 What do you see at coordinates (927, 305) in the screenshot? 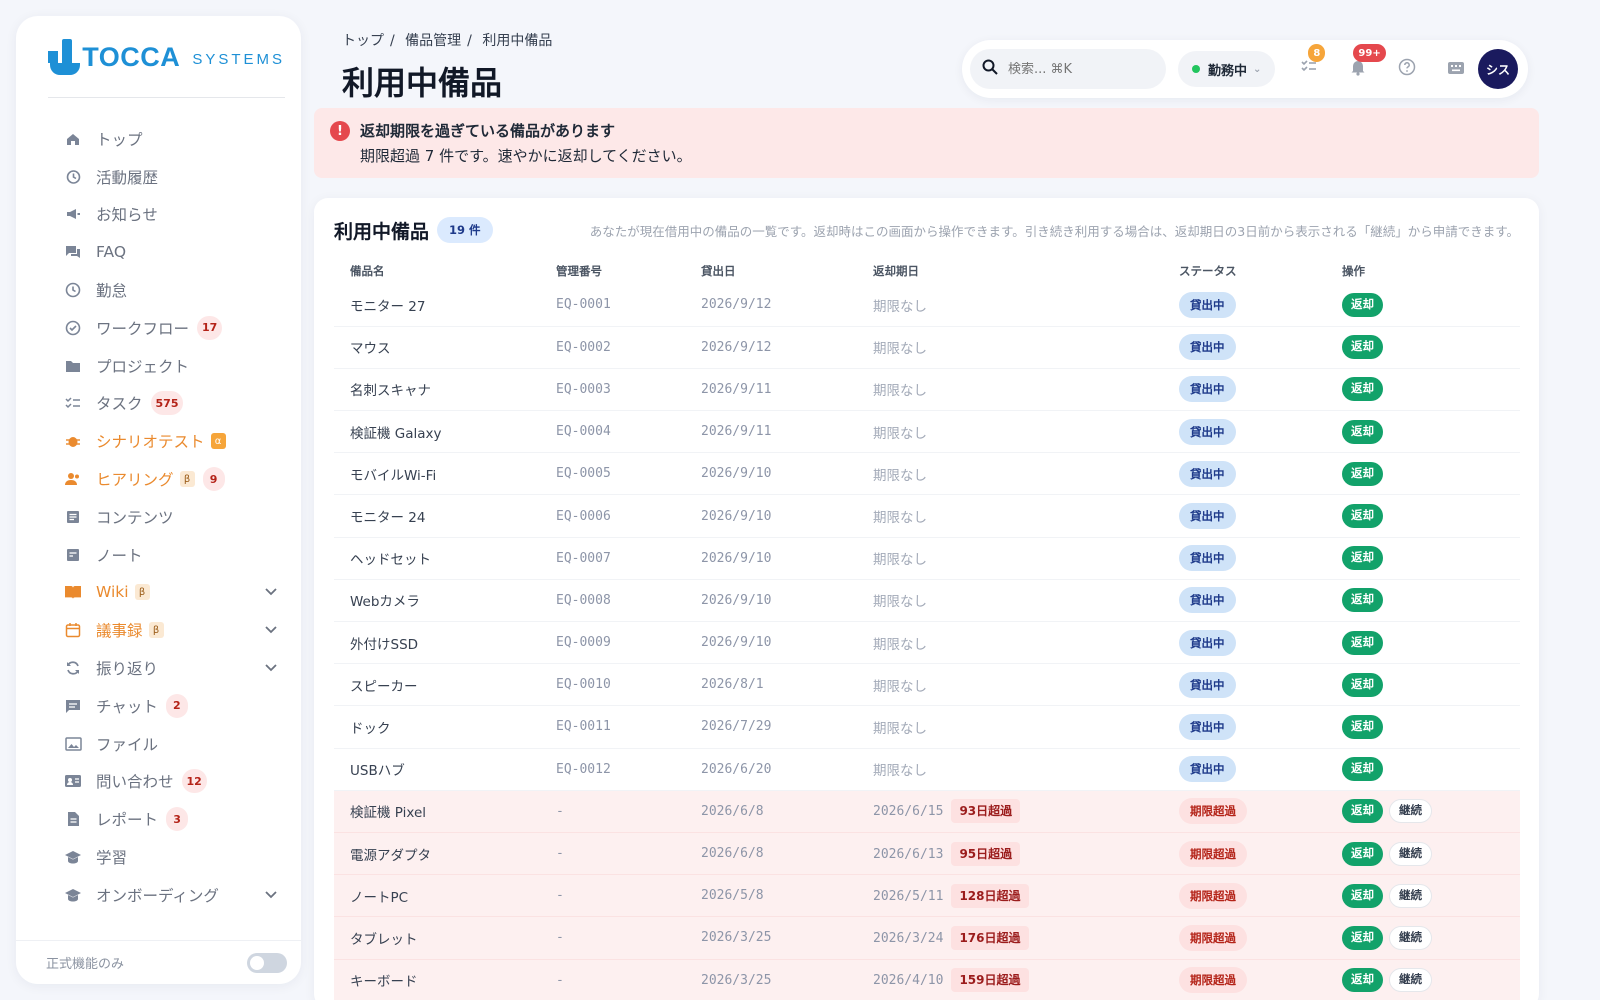
I see `table-row: モニター 27 EQ-0001 2026/9/12 期限なし 貸出中 返却` at bounding box center [927, 305].